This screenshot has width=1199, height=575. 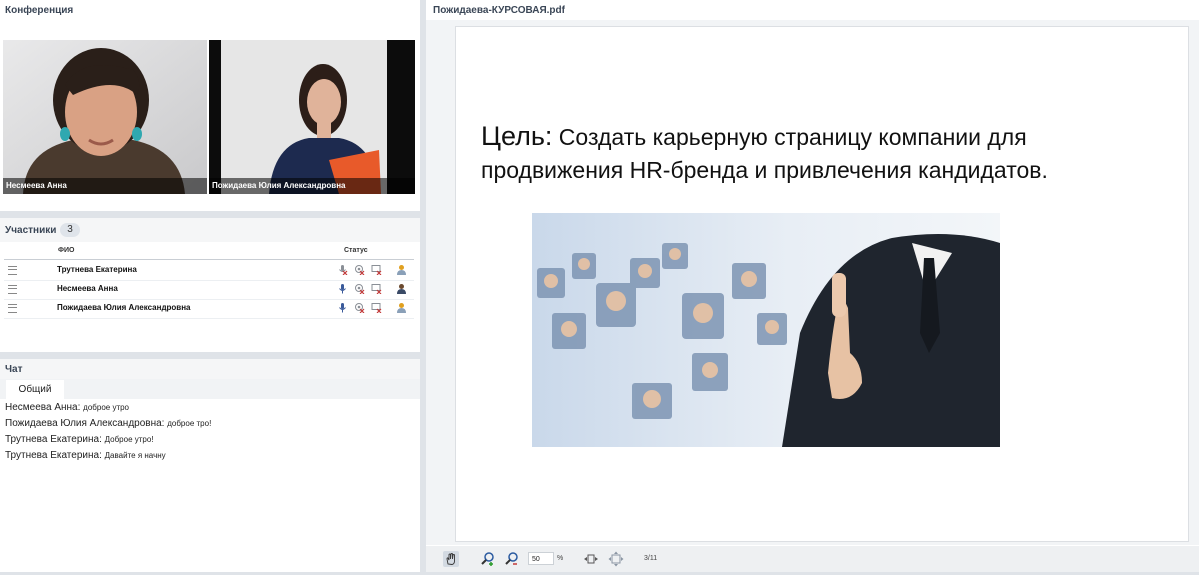 What do you see at coordinates (209, 290) in the screenshot?
I see `participant-row: Несмеева Анна` at bounding box center [209, 290].